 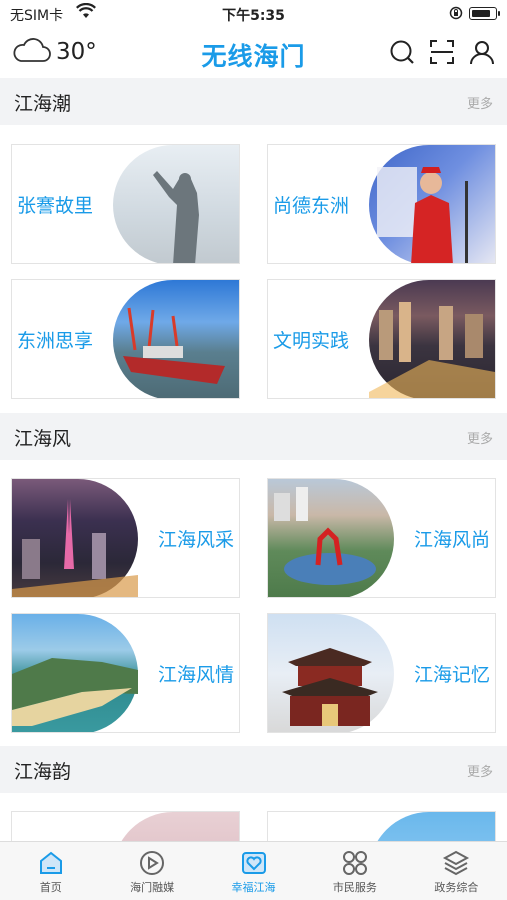 I want to click on card-dongzhou: 东洲思享, so click(x=125, y=339).